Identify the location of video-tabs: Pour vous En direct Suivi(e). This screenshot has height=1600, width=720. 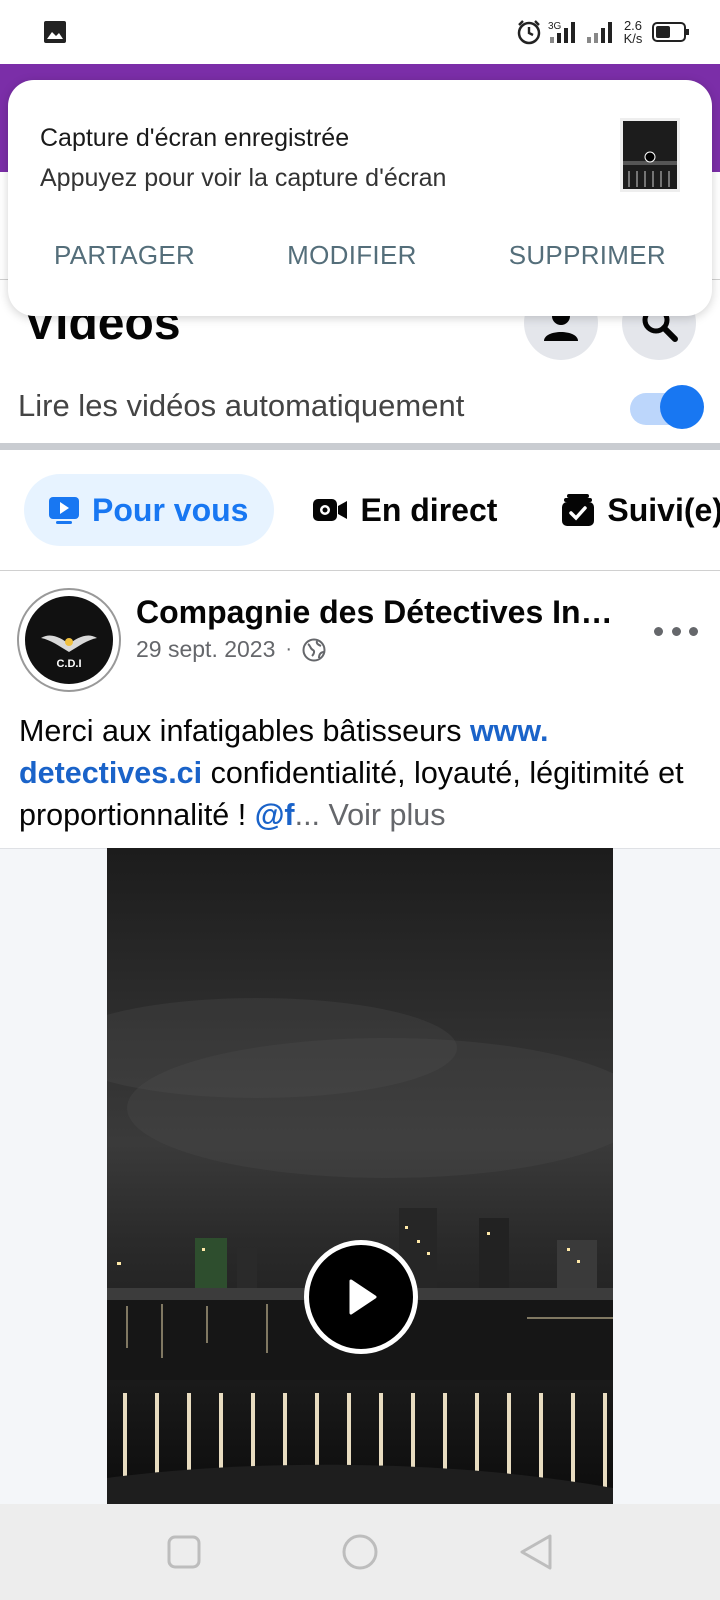
(372, 510).